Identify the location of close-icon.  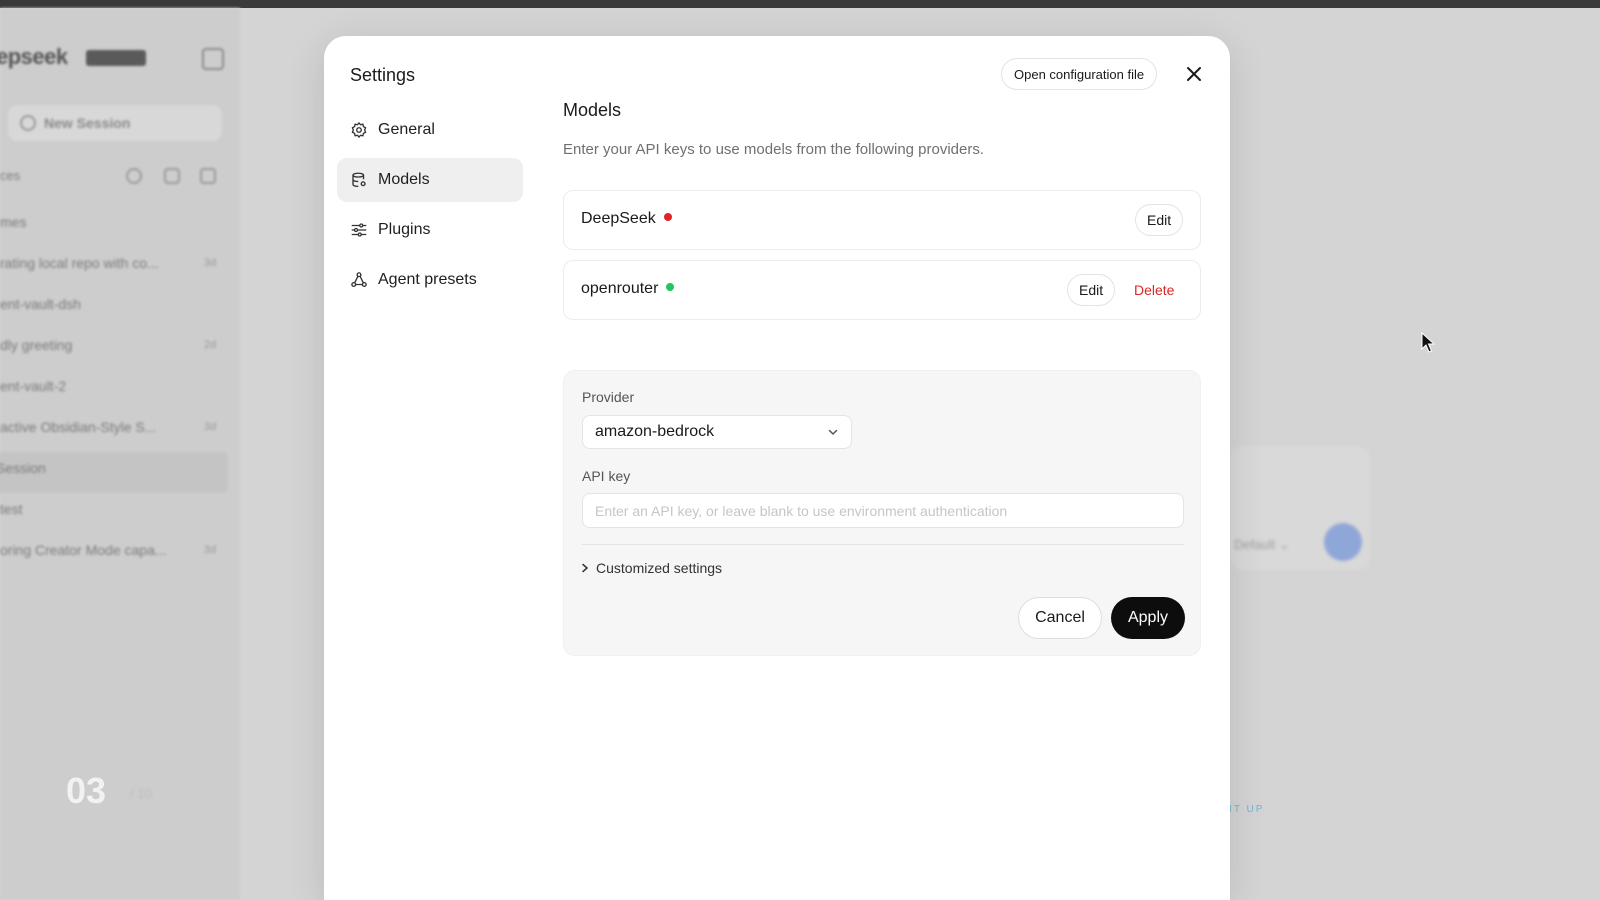
(1194, 74).